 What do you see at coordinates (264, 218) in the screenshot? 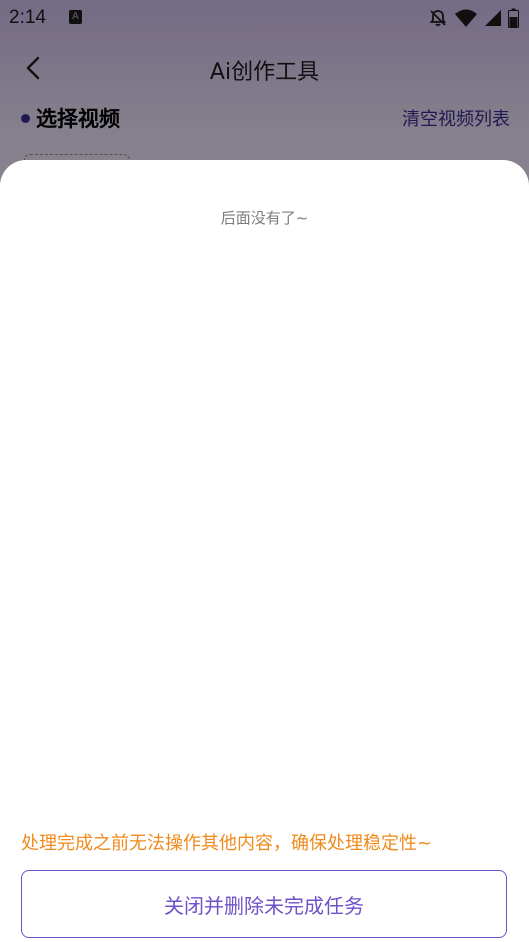
I see `end-of-list-text: 后面没有了~` at bounding box center [264, 218].